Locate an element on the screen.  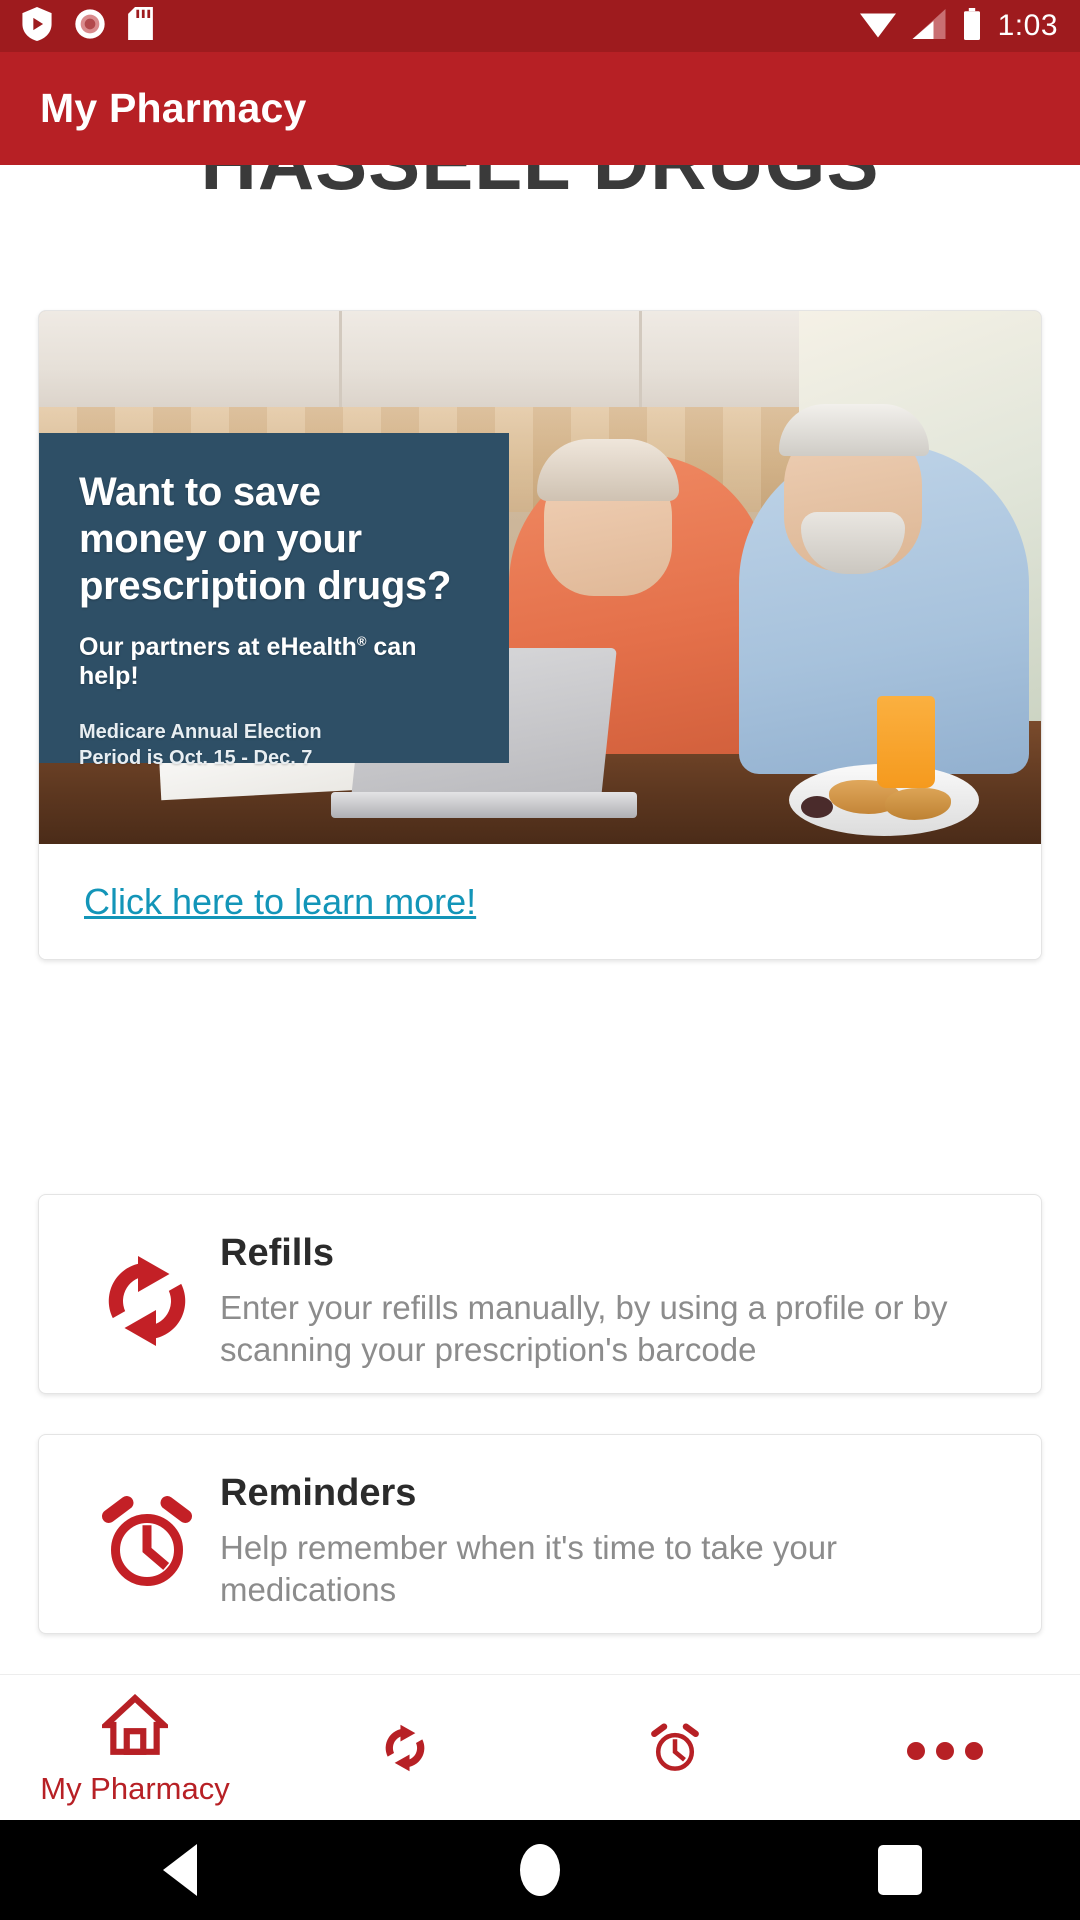
feature-title-refills: Refills is located at coordinates (277, 1253).